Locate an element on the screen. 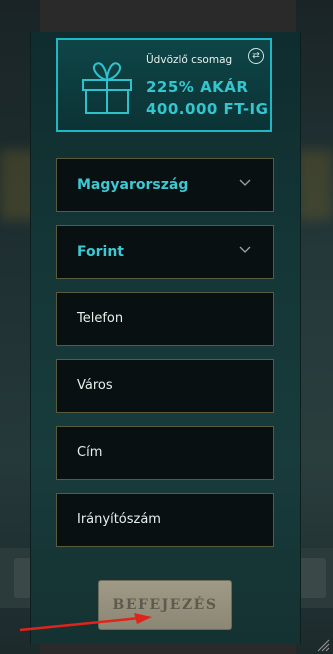  refresh-icon: ⇄ is located at coordinates (256, 56).